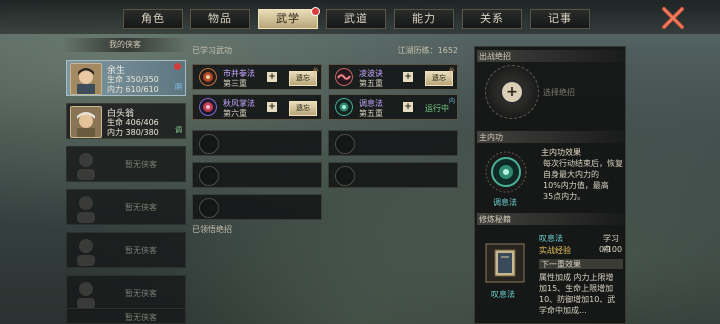  What do you see at coordinates (235, 83) in the screenshot?
I see `skill-level: 第三重` at bounding box center [235, 83].